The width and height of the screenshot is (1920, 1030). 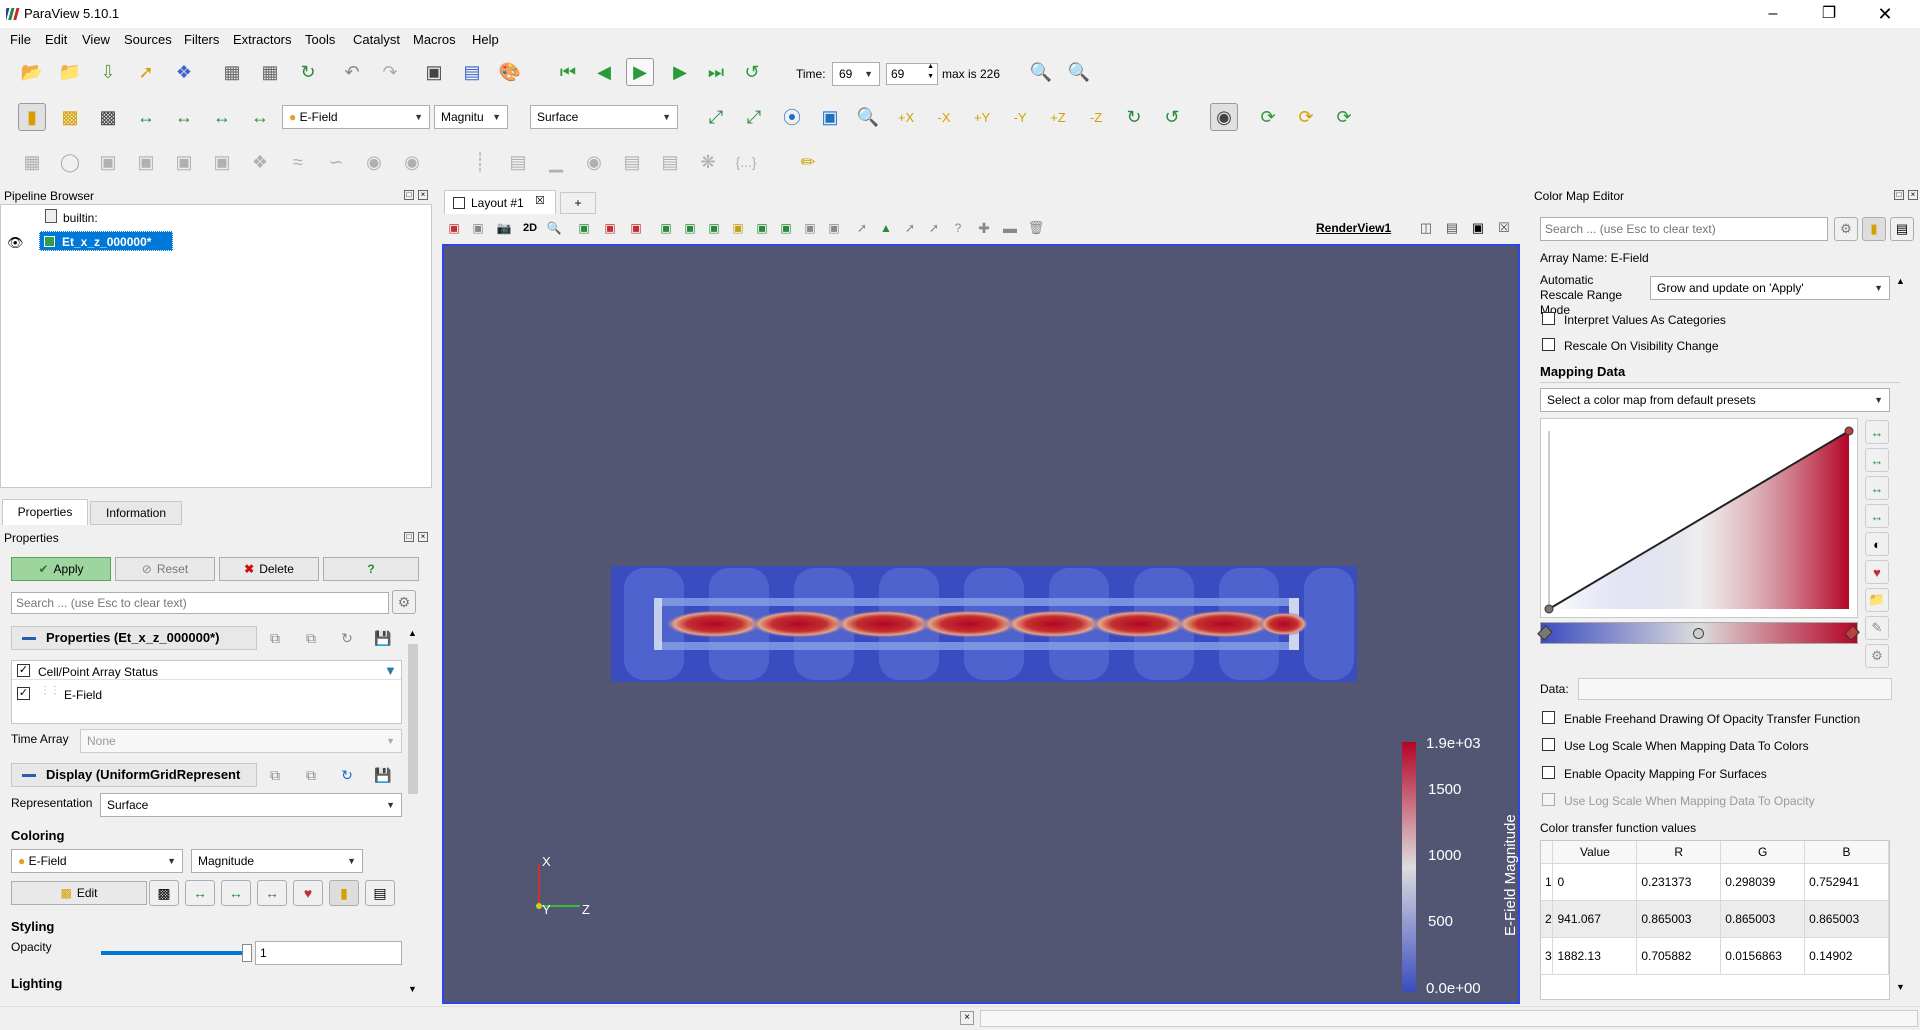 I want to click on row-b: 0.752941, so click(x=1846, y=882).